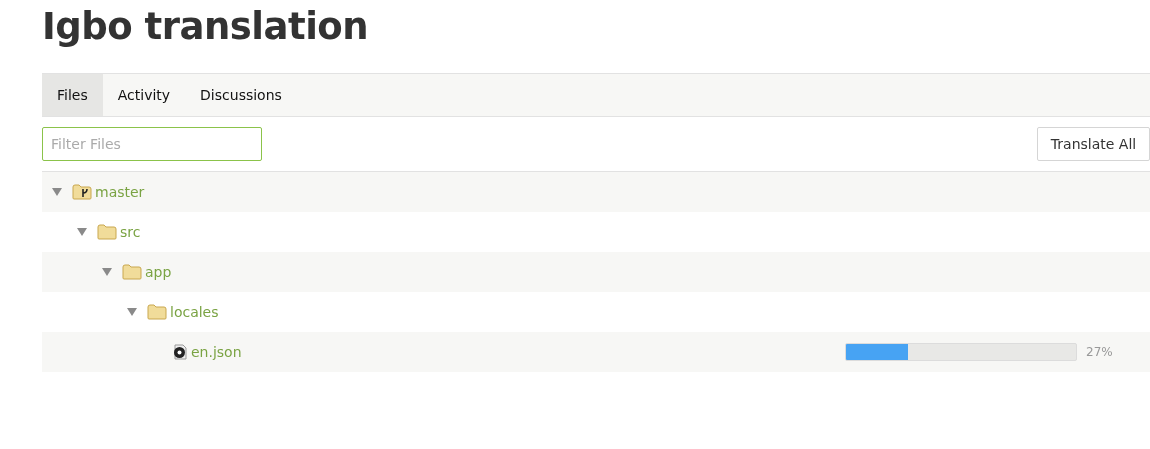 The width and height of the screenshot is (1150, 449). What do you see at coordinates (120, 192) in the screenshot?
I see `tree-item-link: master` at bounding box center [120, 192].